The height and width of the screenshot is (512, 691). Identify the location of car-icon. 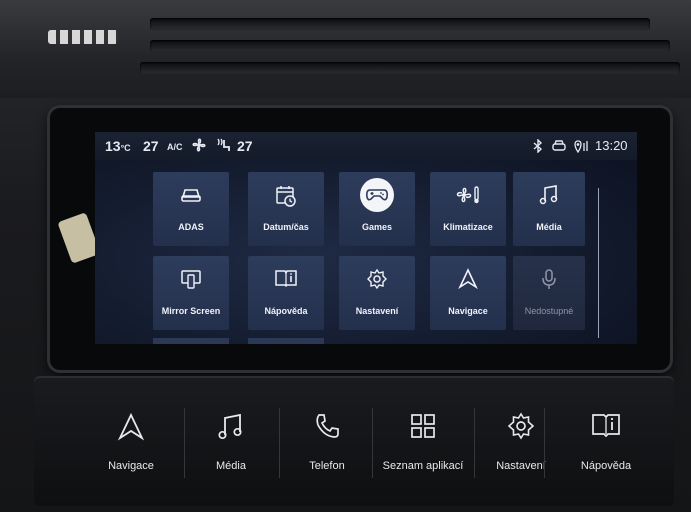
(191, 195).